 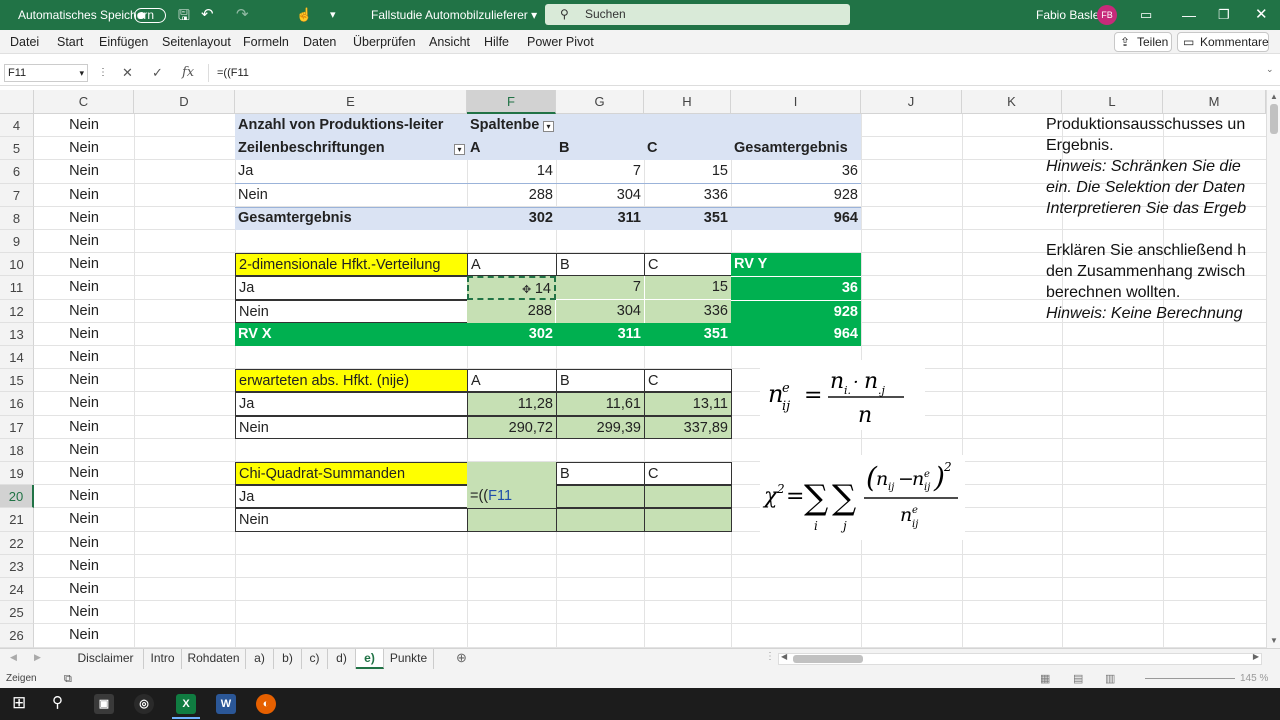 What do you see at coordinates (351, 311) in the screenshot?
I see `table2d-row-label: Nein` at bounding box center [351, 311].